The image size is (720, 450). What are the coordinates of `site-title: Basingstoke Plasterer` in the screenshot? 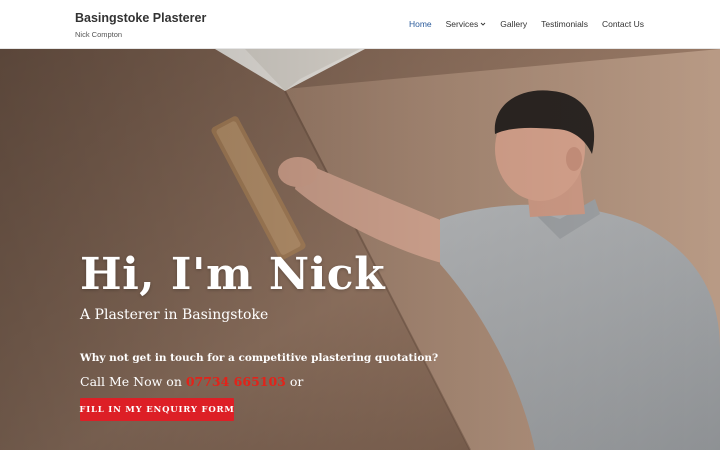 It's located at (140, 18).